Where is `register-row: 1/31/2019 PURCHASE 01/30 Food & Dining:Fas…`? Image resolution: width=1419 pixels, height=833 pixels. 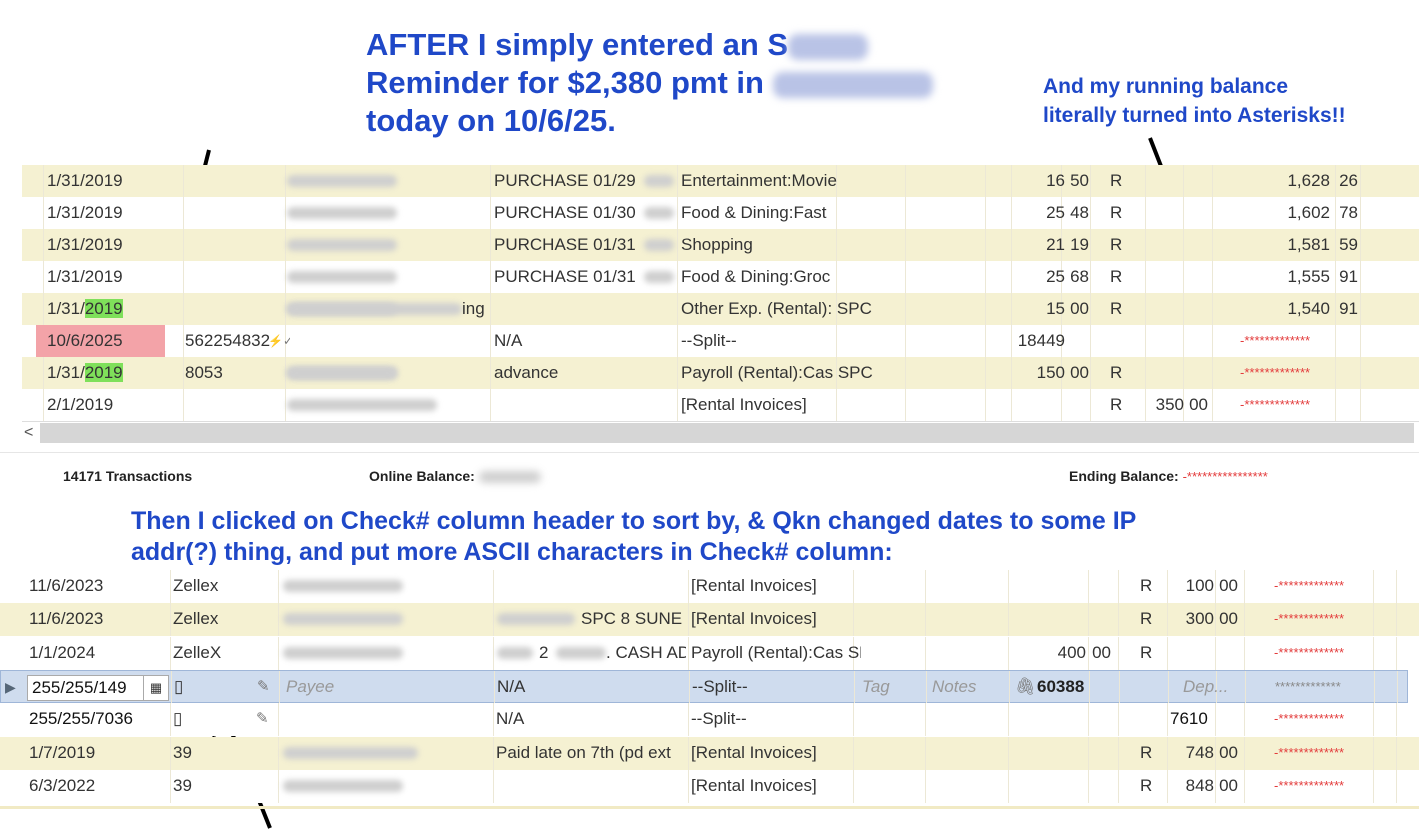
register-row: 1/31/2019 PURCHASE 01/30 Food & Dining:Fas… is located at coordinates (720, 213).